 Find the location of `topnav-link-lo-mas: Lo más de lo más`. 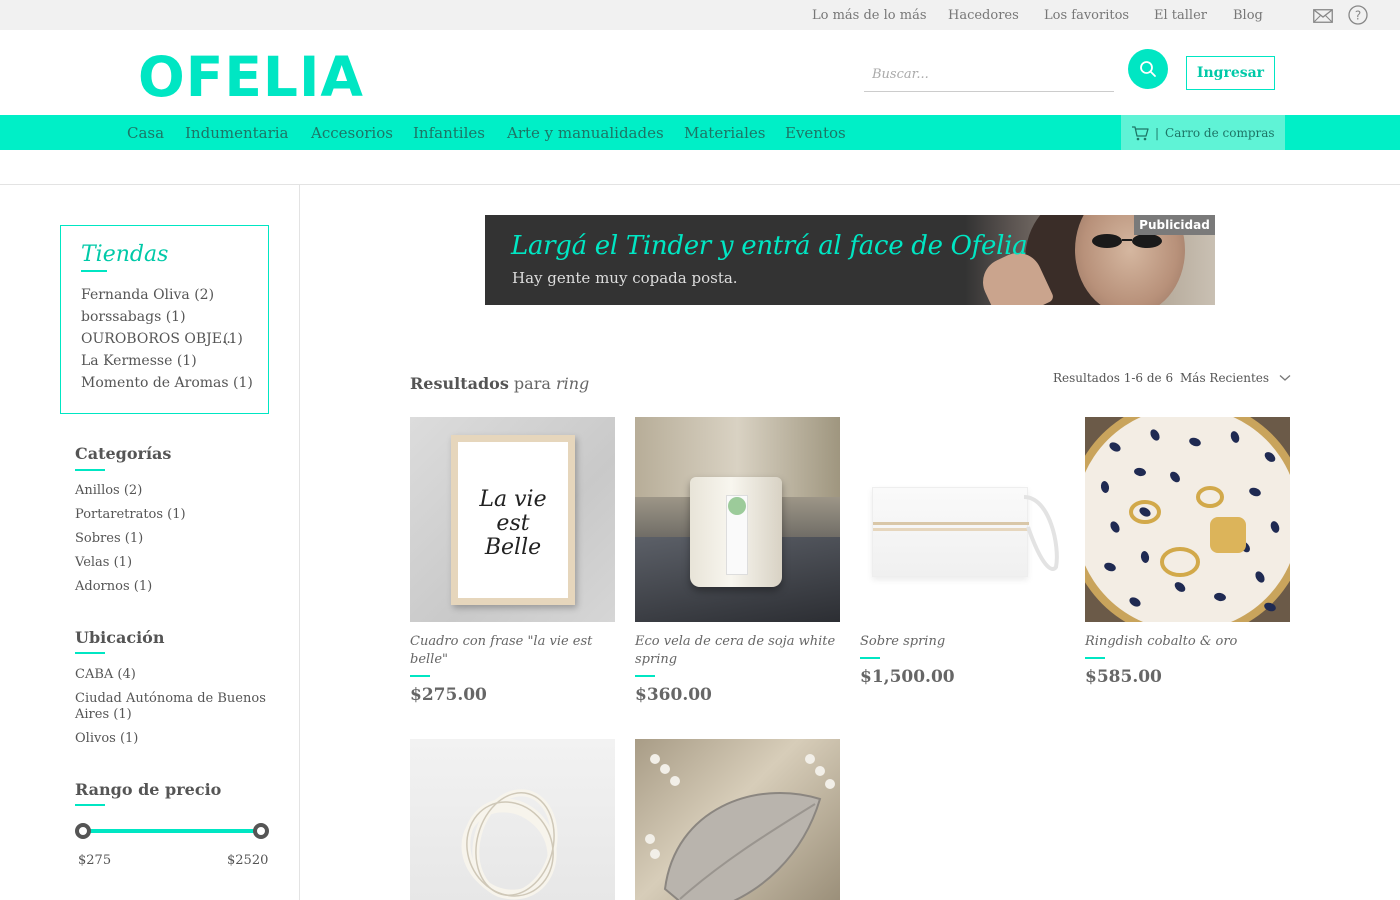

topnav-link-lo-mas: Lo más de lo más is located at coordinates (869, 15).